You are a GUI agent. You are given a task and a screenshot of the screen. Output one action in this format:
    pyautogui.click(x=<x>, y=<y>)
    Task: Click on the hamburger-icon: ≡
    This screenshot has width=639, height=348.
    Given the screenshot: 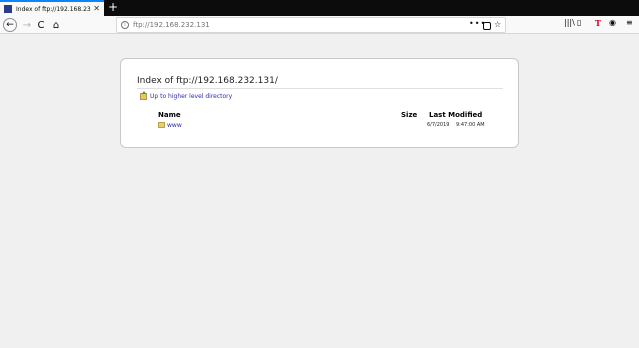 What is the action you would take?
    pyautogui.click(x=629, y=22)
    